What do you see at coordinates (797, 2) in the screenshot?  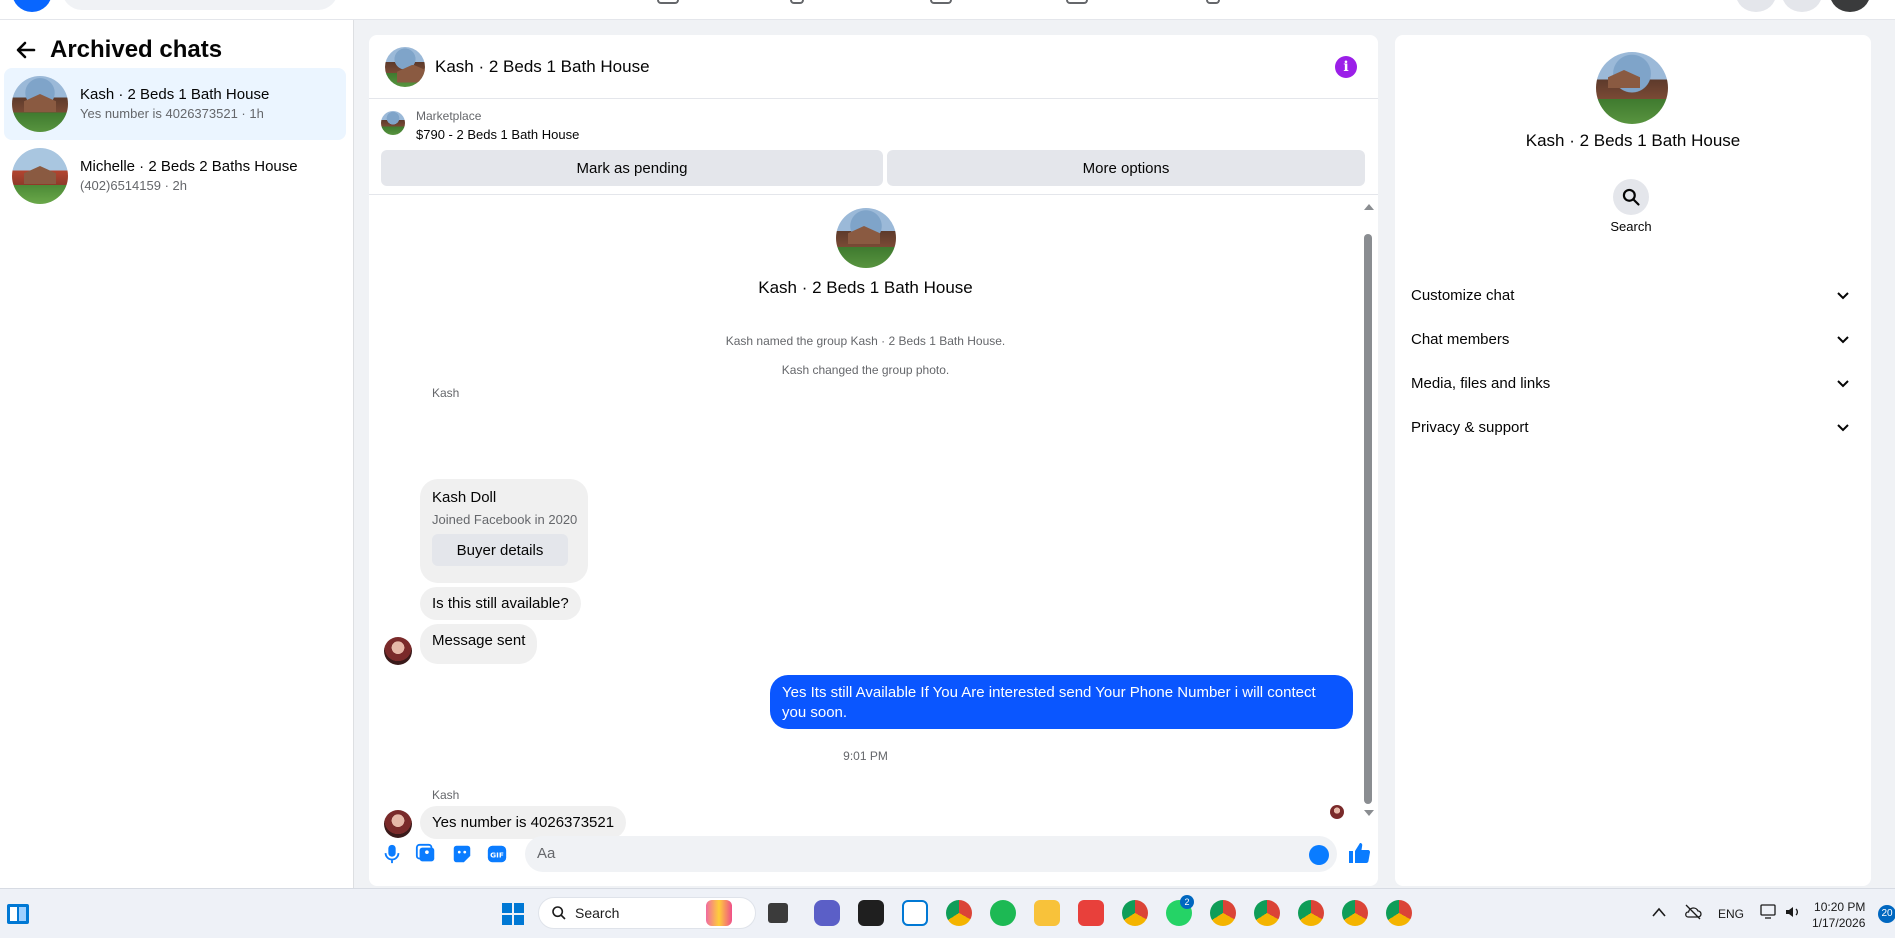 I see `video-nav-icon` at bounding box center [797, 2].